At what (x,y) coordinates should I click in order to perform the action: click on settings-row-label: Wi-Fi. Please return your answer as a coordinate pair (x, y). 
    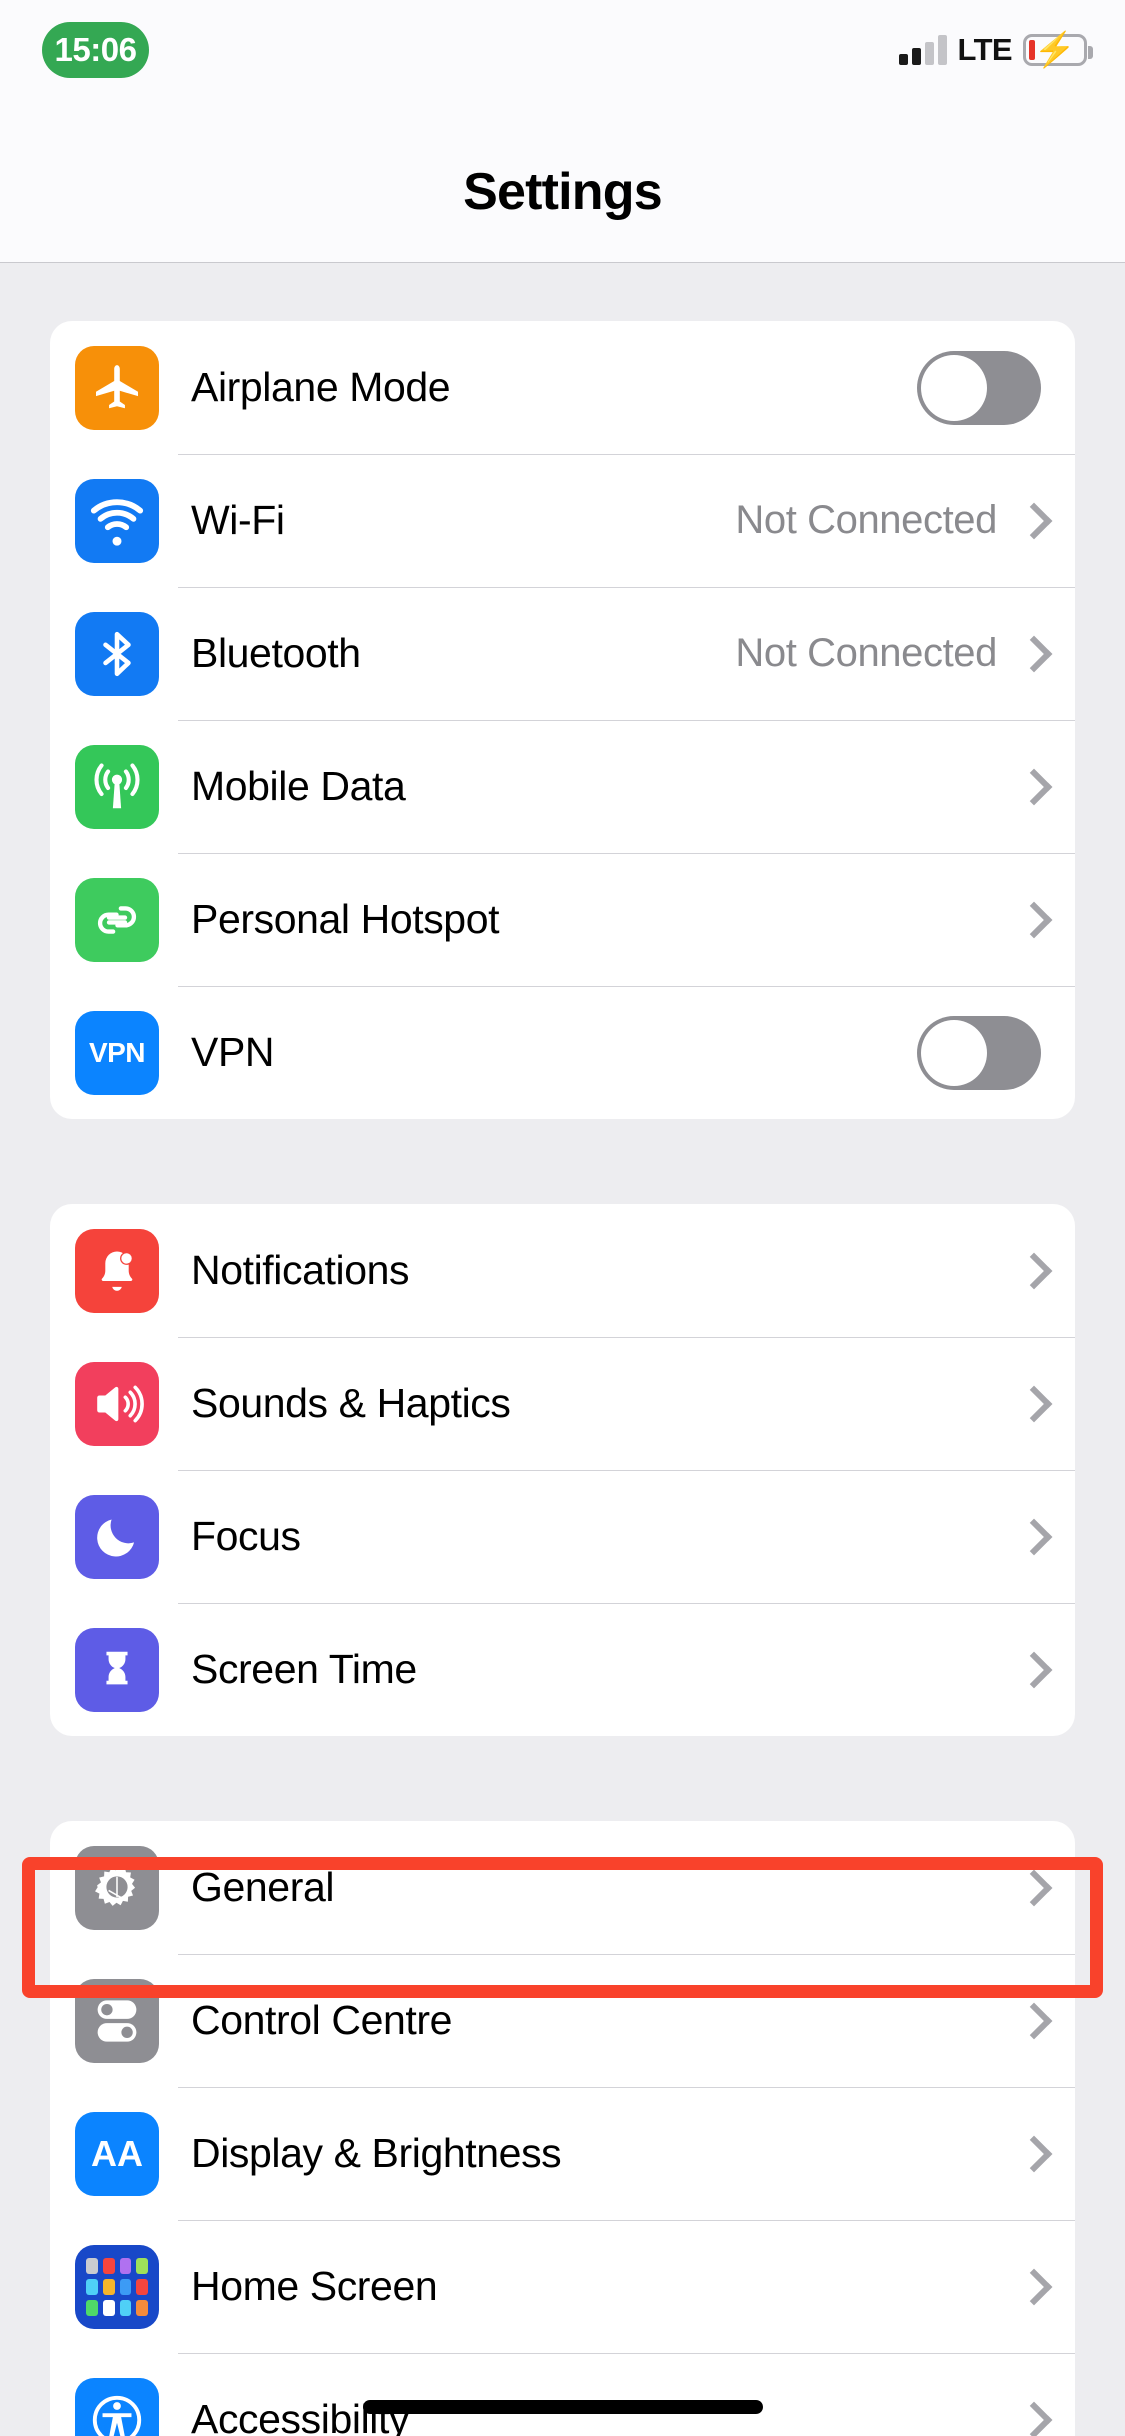
    Looking at the image, I should click on (238, 520).